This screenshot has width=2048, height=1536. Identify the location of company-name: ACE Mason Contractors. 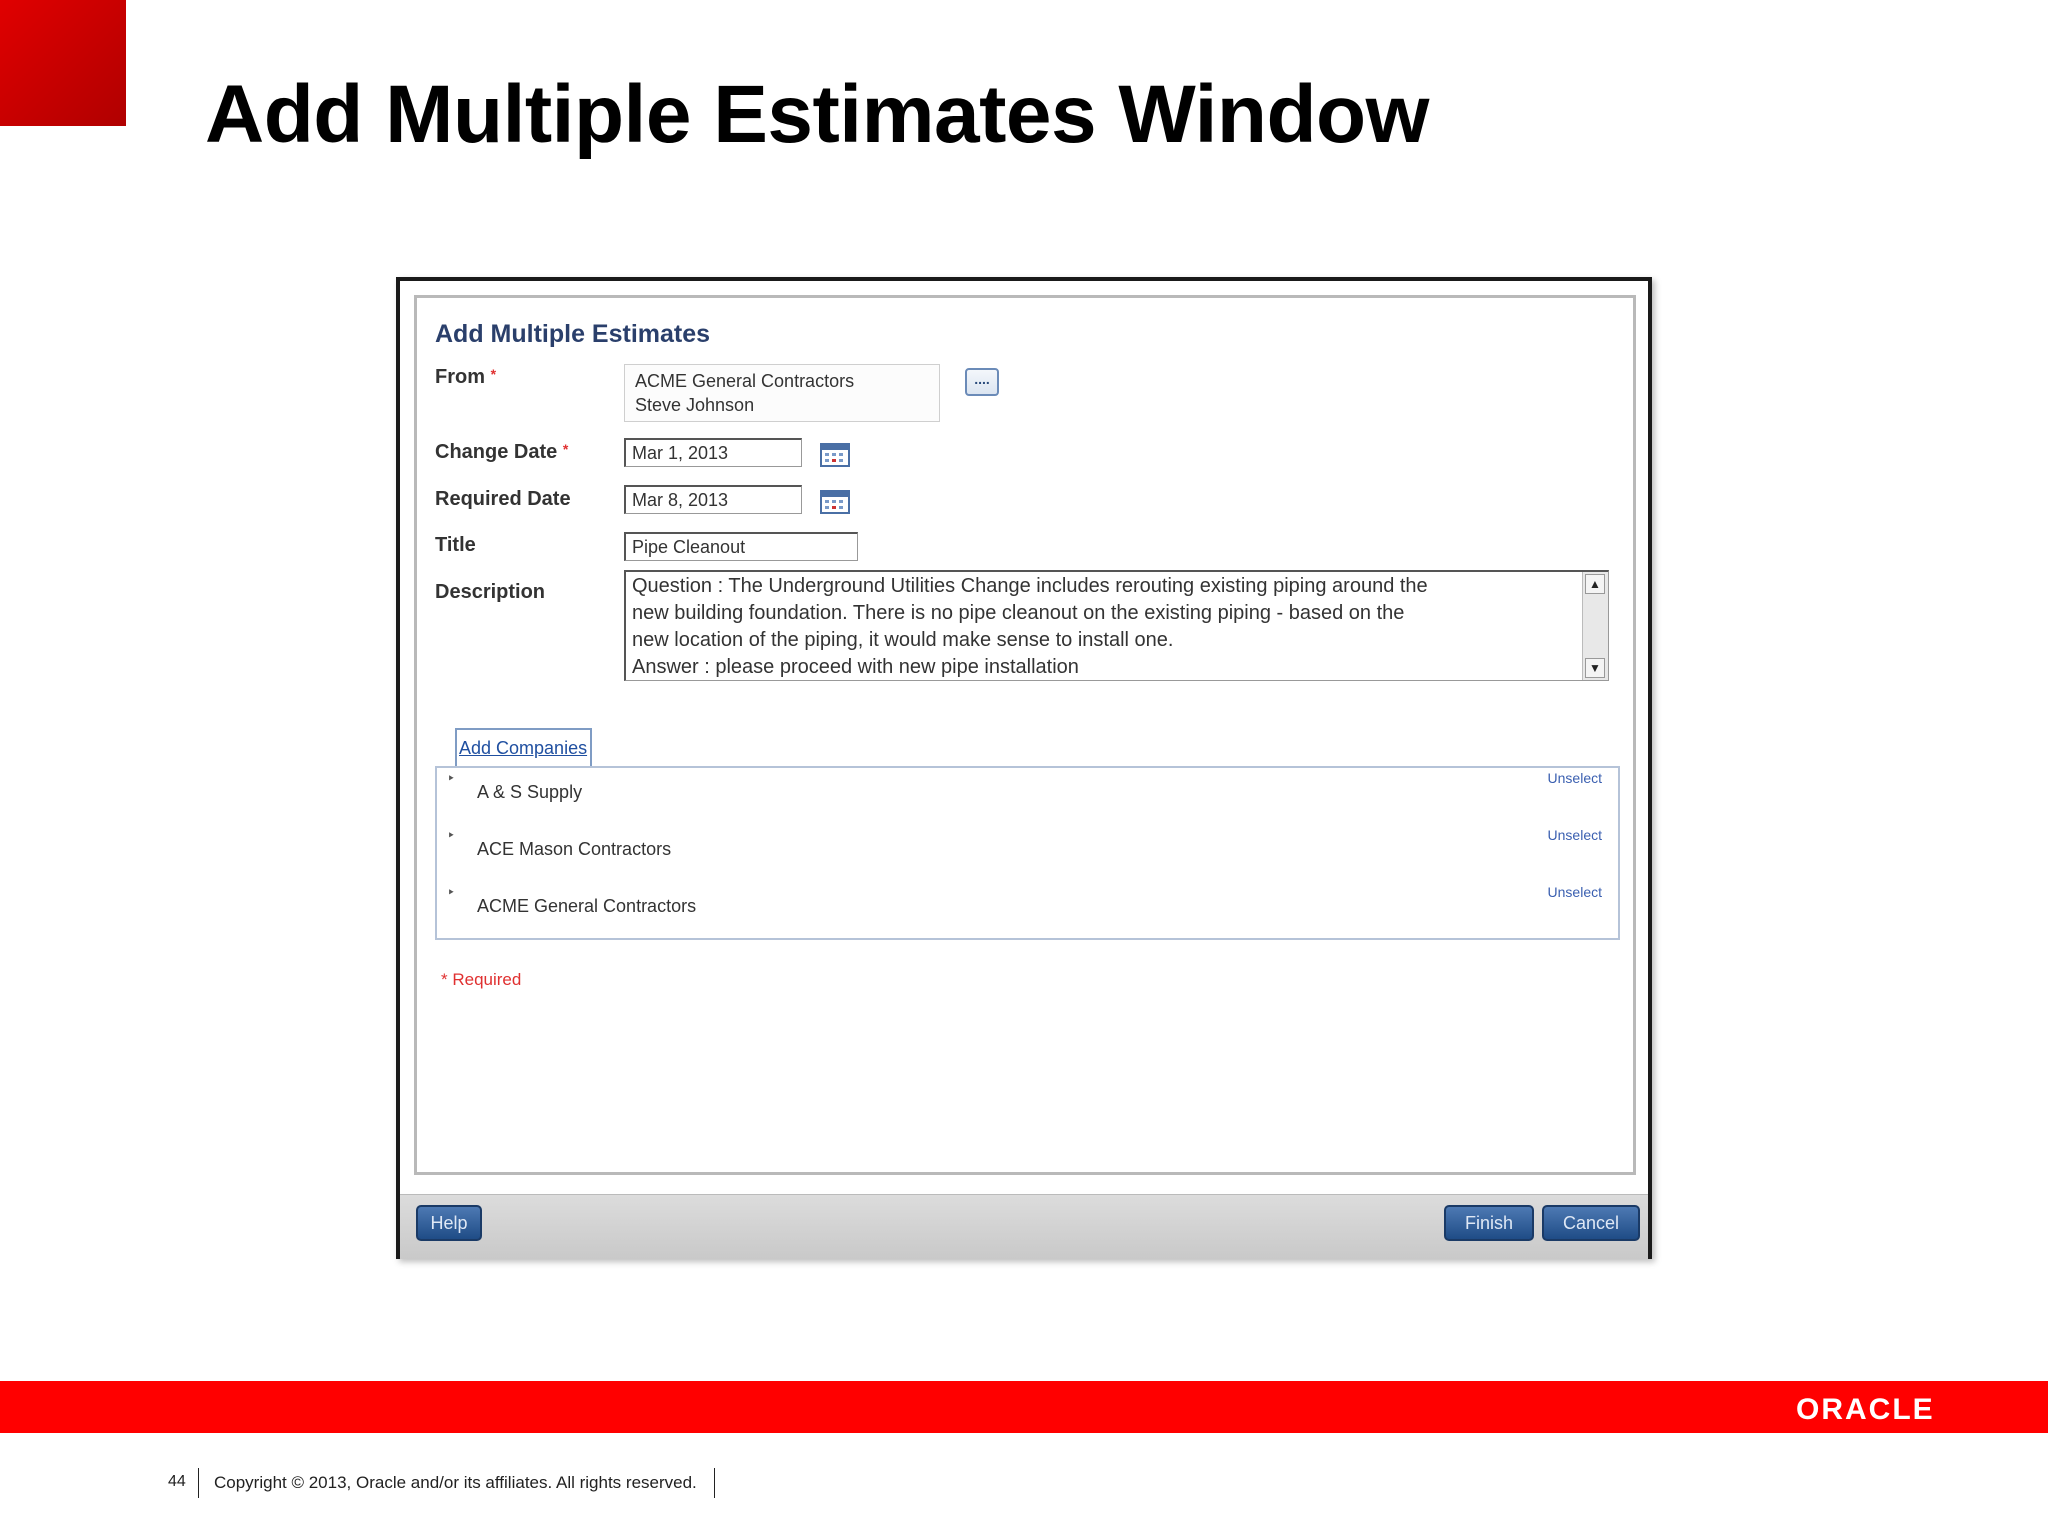
(574, 849).